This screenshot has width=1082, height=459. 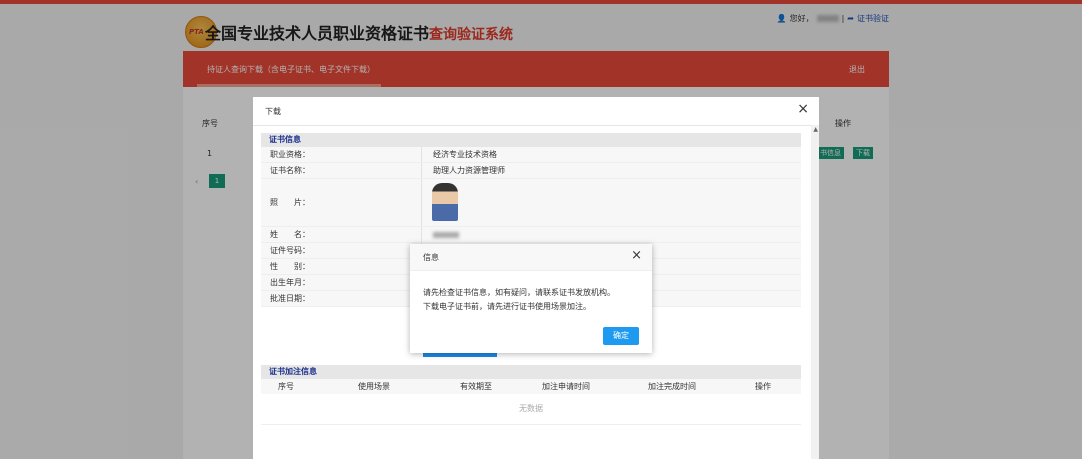 I want to click on reg-col-valid: 有效期至, so click(x=476, y=386).